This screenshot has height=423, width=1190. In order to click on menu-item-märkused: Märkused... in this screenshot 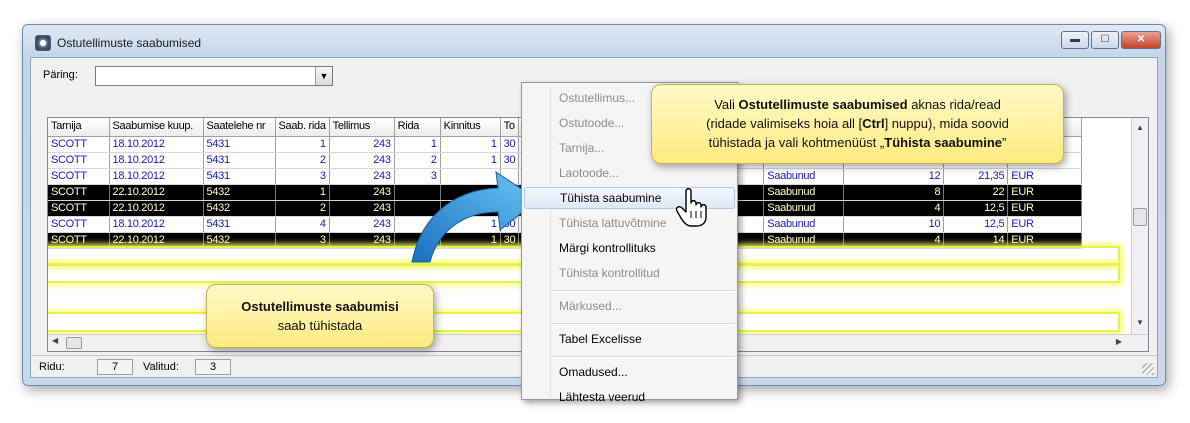, I will do `click(590, 306)`.